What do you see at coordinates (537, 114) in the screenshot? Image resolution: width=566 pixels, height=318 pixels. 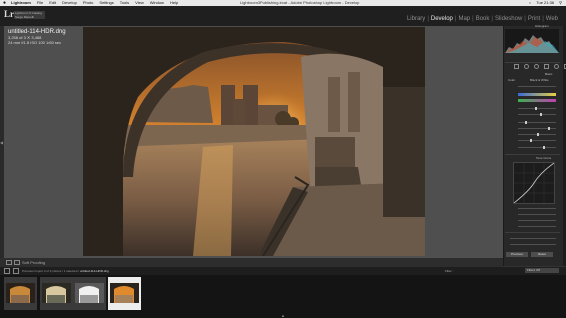 I see `contrast-slider` at bounding box center [537, 114].